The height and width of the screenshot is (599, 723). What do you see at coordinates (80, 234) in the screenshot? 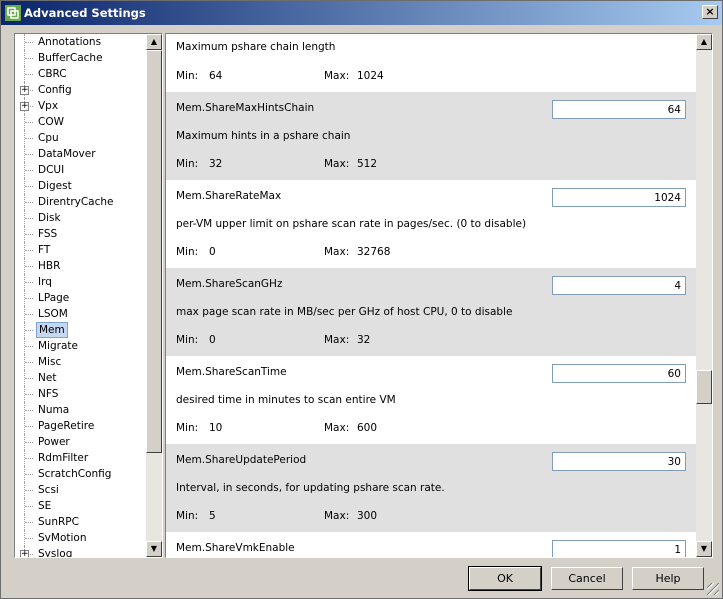
I see `tree-item-fss: FSS` at bounding box center [80, 234].